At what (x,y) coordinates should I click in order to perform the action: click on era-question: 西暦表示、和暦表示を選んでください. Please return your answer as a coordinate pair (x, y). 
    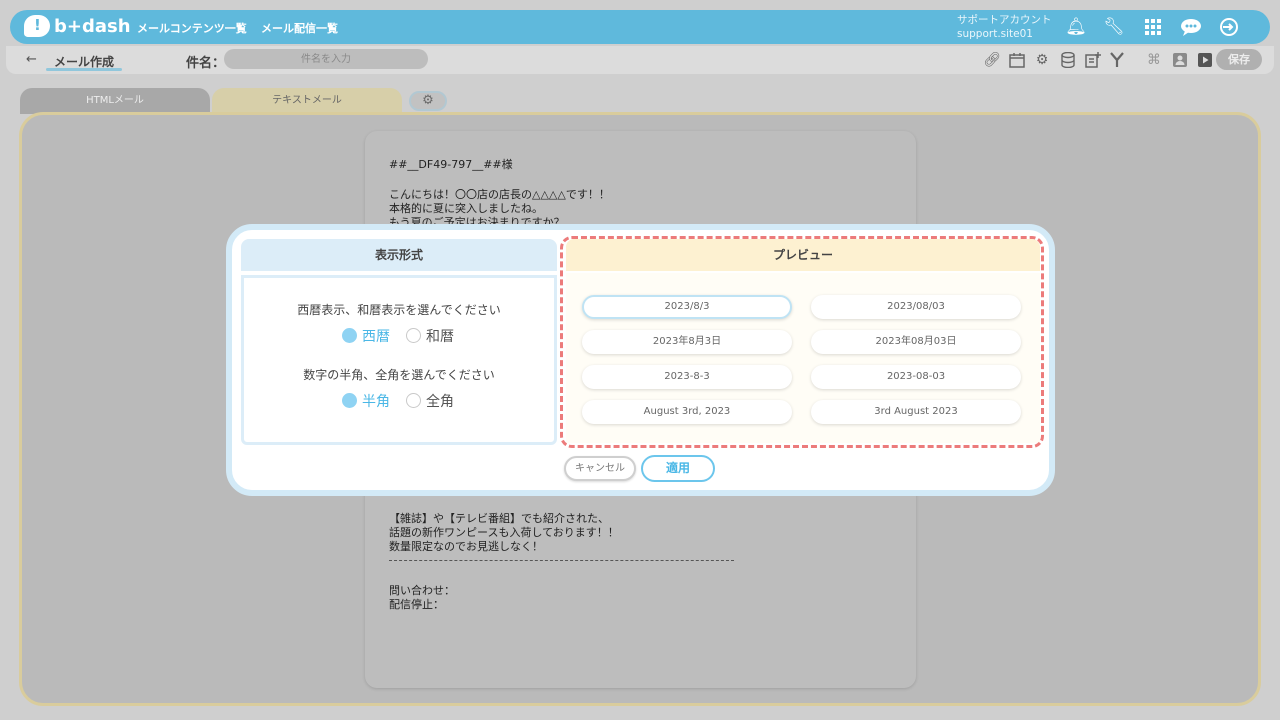
    Looking at the image, I should click on (399, 310).